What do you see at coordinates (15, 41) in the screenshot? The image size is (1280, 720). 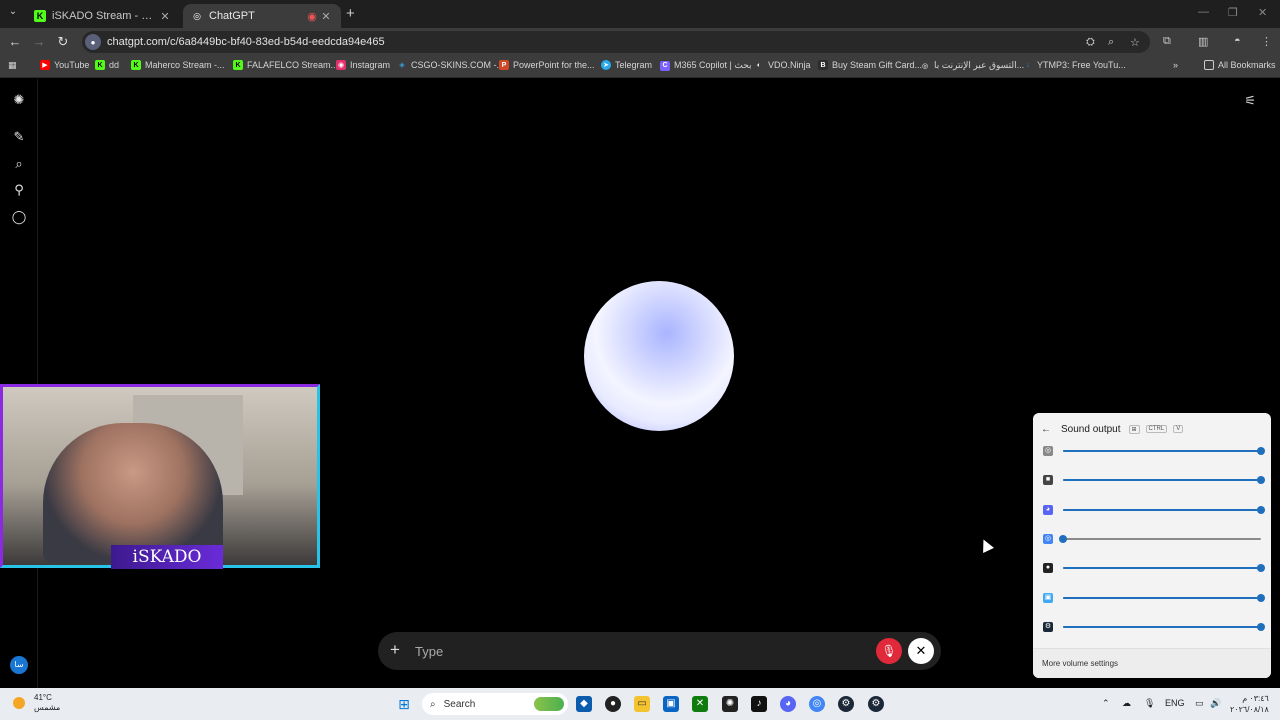 I see `back-button: ←` at bounding box center [15, 41].